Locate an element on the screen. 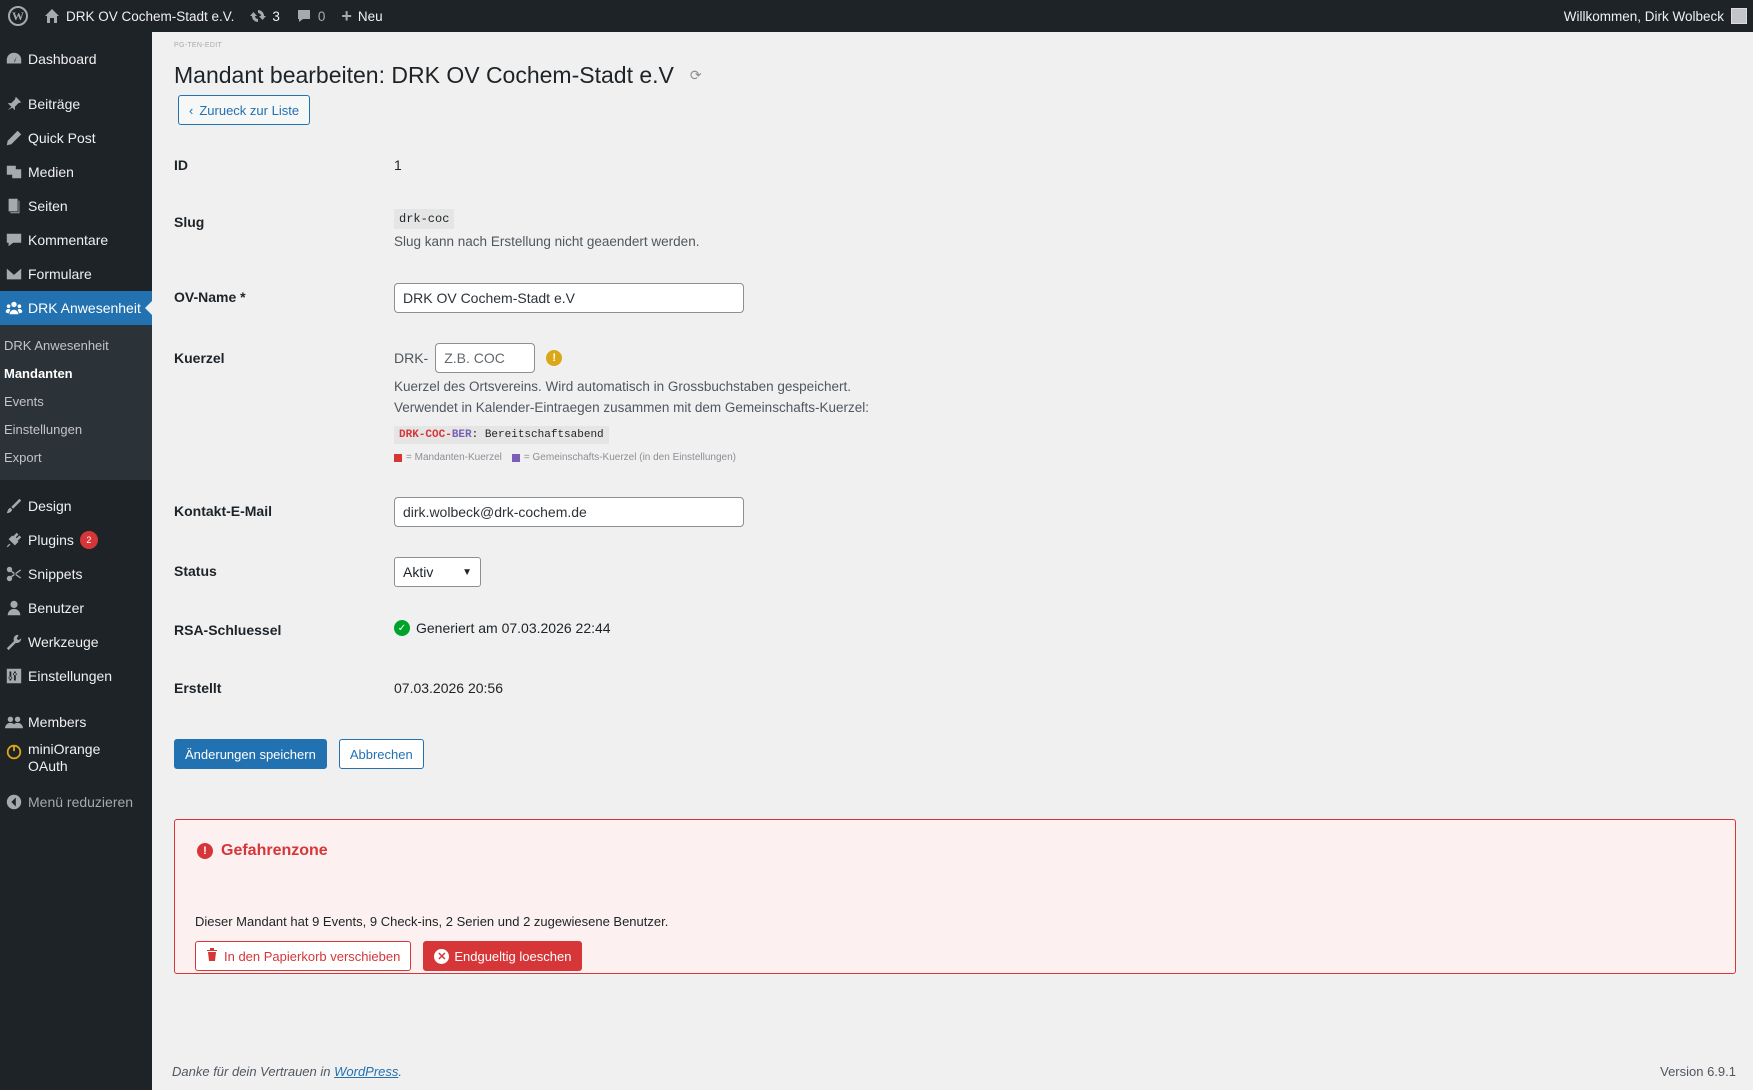 The width and height of the screenshot is (1753, 1090). pencil-icon is located at coordinates (14, 138).